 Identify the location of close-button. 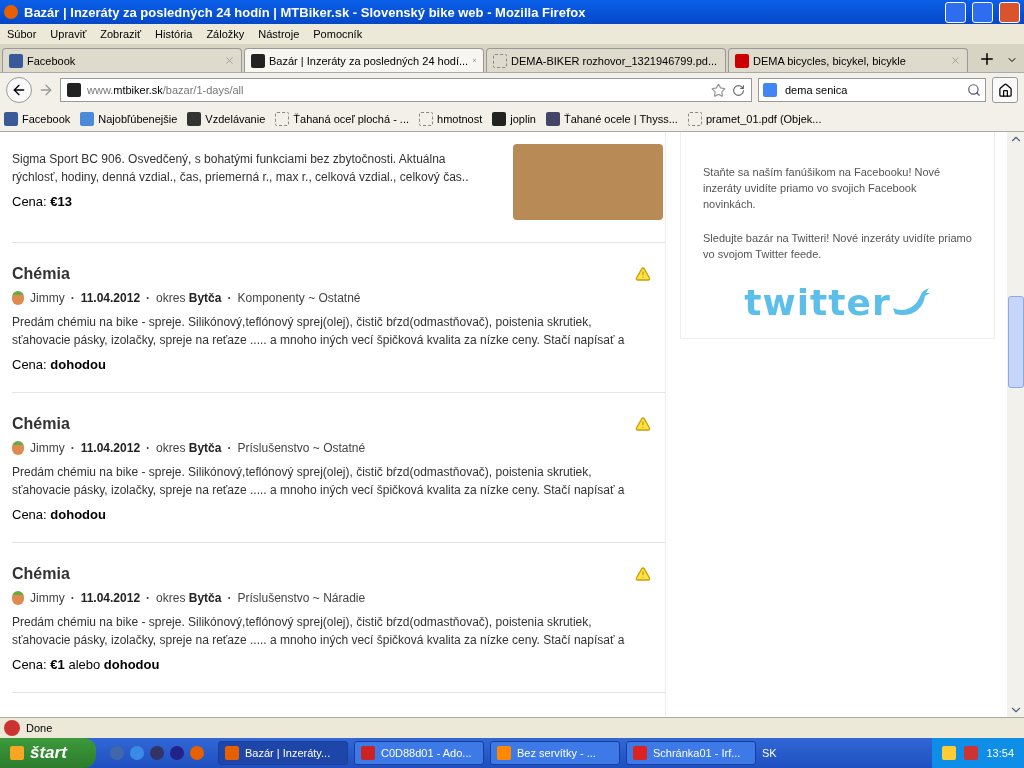
(1009, 12).